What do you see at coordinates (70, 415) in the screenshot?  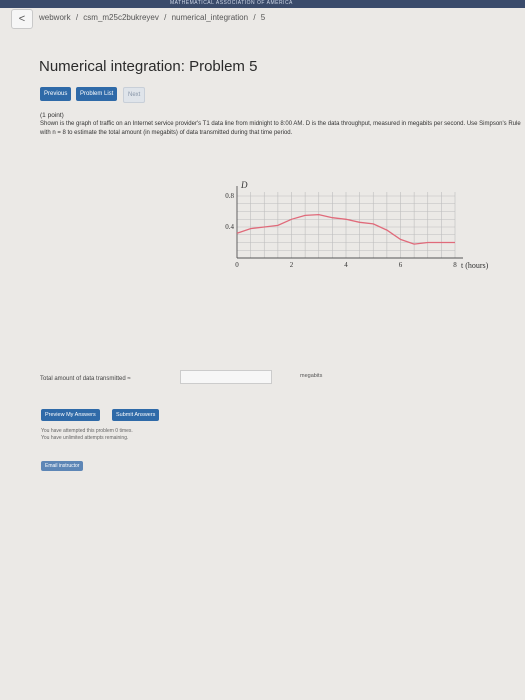 I see `preview-button: Preview My Answers` at bounding box center [70, 415].